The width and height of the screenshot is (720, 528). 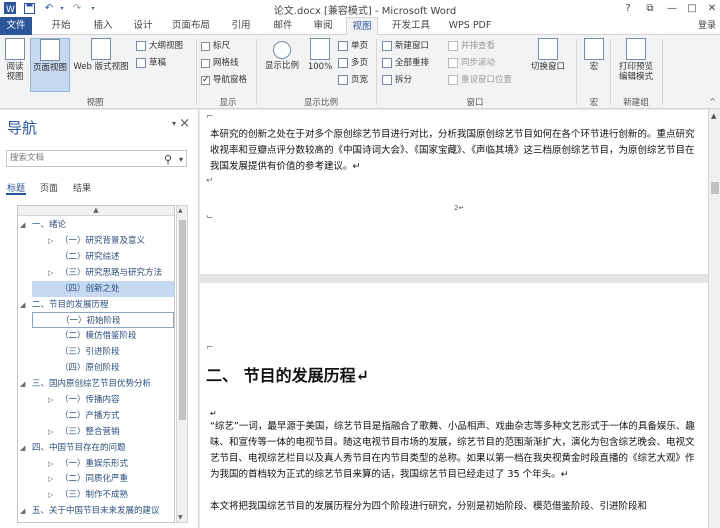 What do you see at coordinates (353, 46) in the screenshot?
I see `one-page-button: 单页` at bounding box center [353, 46].